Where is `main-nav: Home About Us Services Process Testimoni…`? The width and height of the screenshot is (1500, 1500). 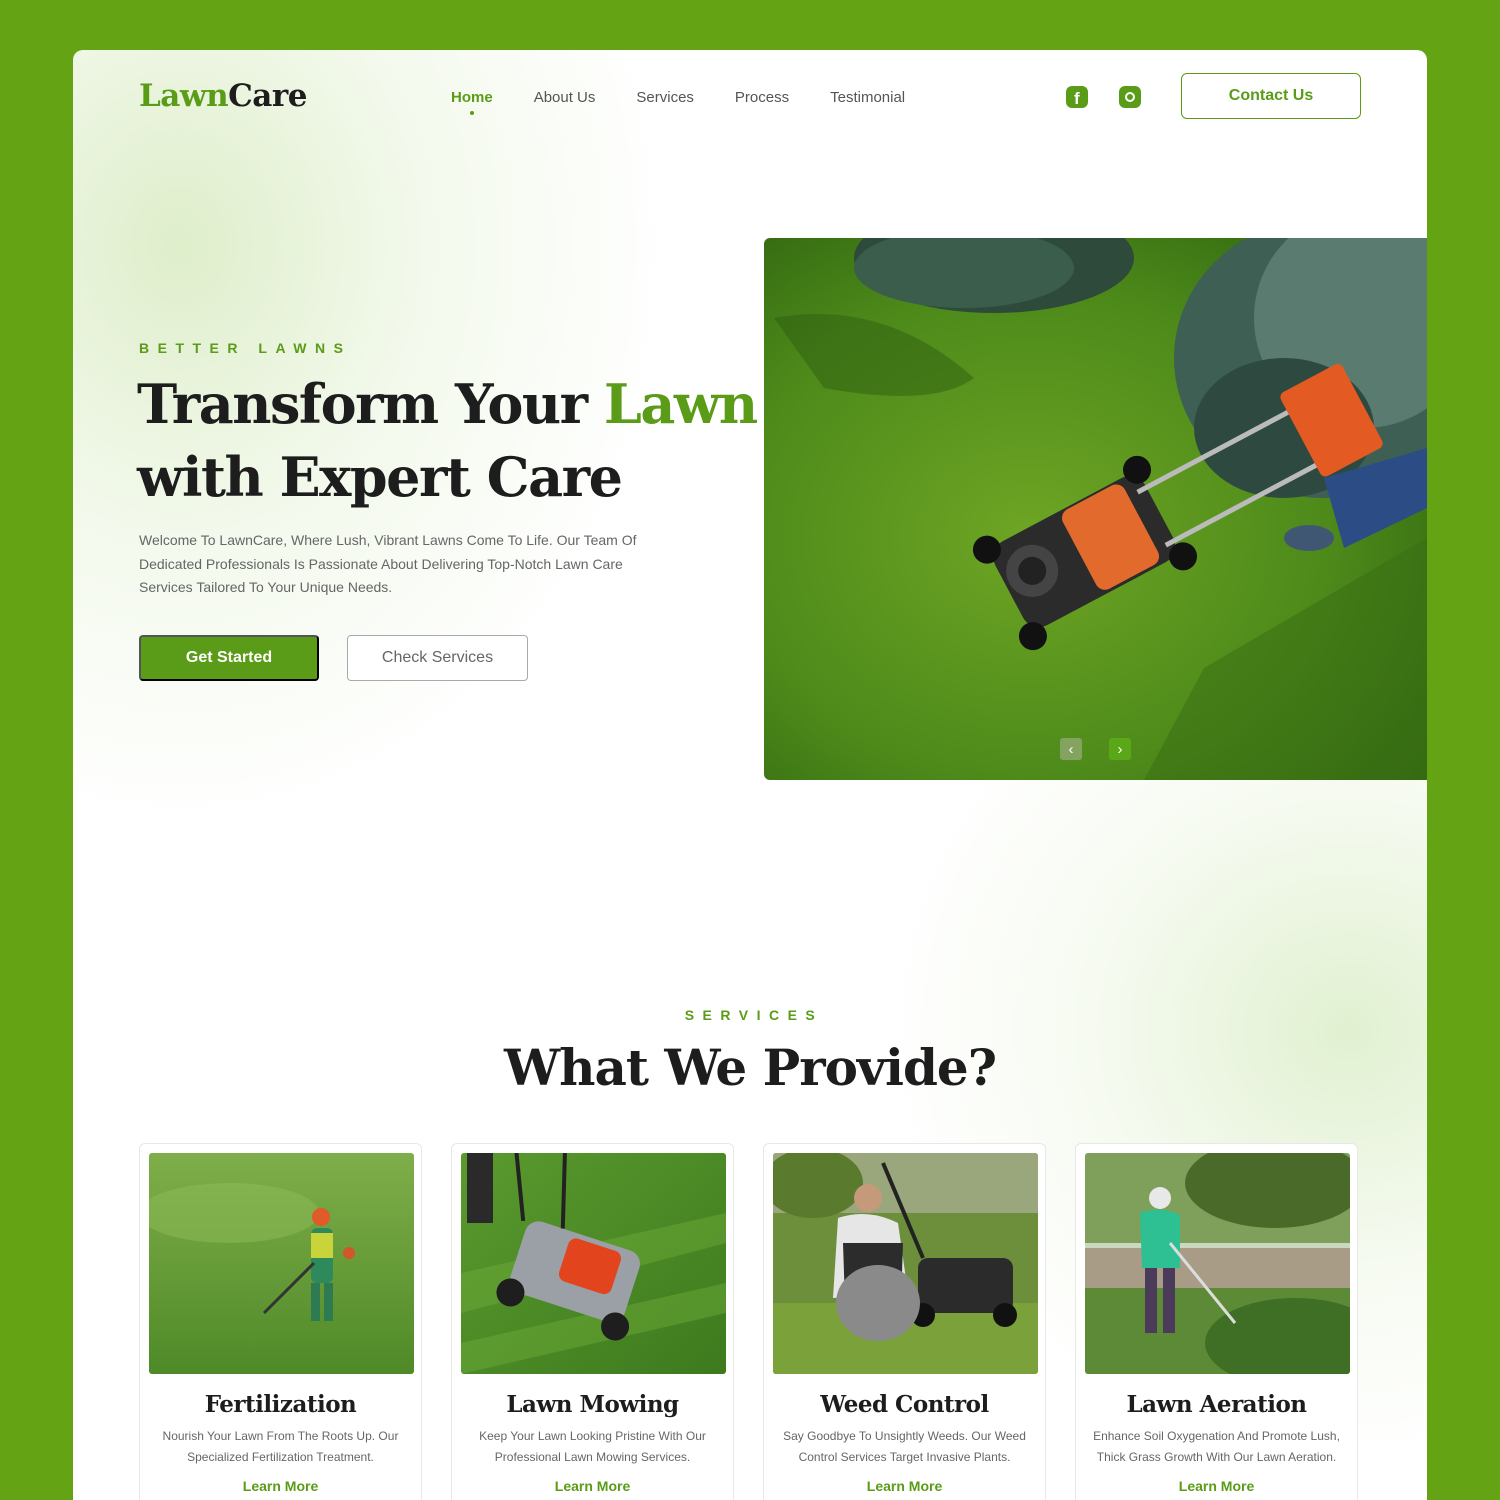 main-nav: Home About Us Services Process Testimoni… is located at coordinates (678, 102).